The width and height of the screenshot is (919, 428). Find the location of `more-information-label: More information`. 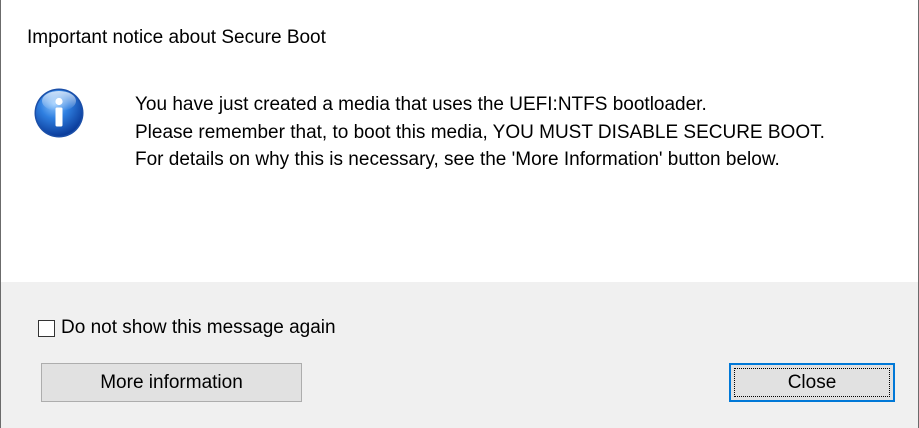

more-information-label: More information is located at coordinates (171, 382).